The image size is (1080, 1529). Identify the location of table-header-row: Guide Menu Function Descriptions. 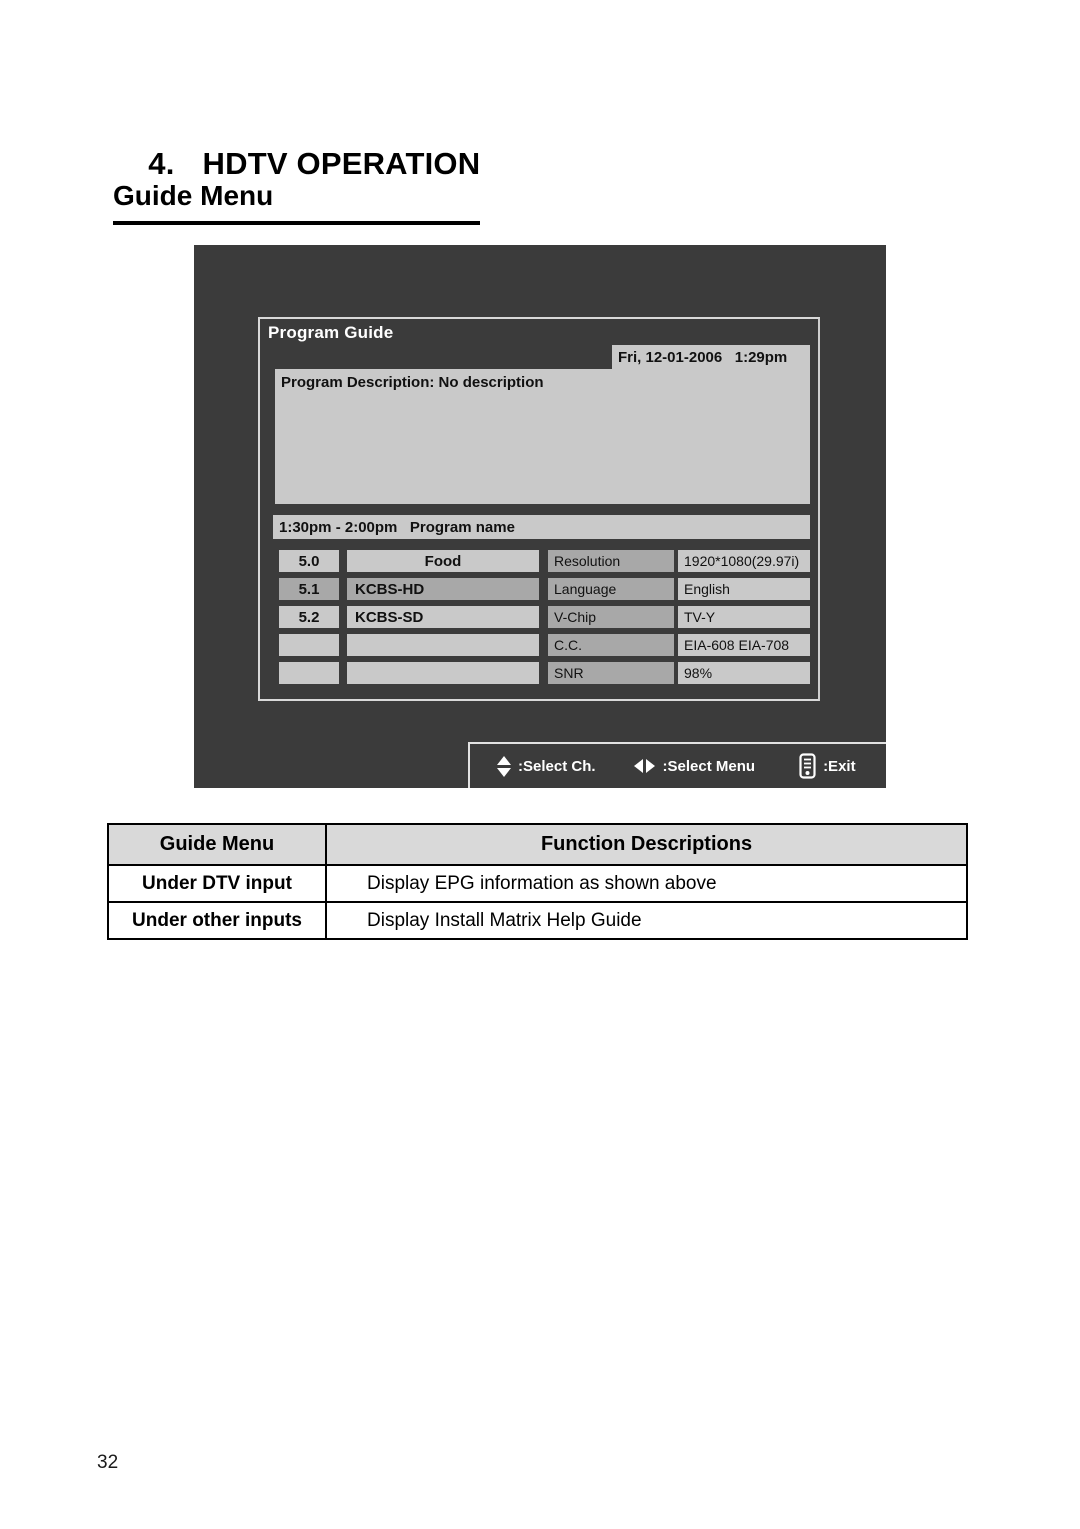
(537, 844).